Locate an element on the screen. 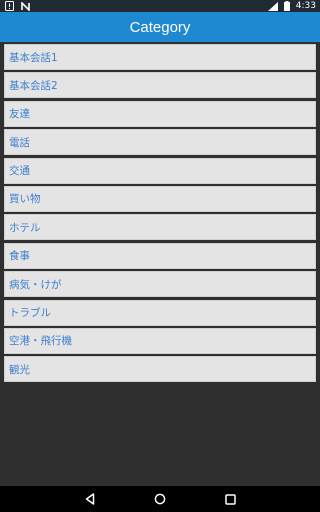 The width and height of the screenshot is (320, 512). category-item: トラブル is located at coordinates (160, 312).